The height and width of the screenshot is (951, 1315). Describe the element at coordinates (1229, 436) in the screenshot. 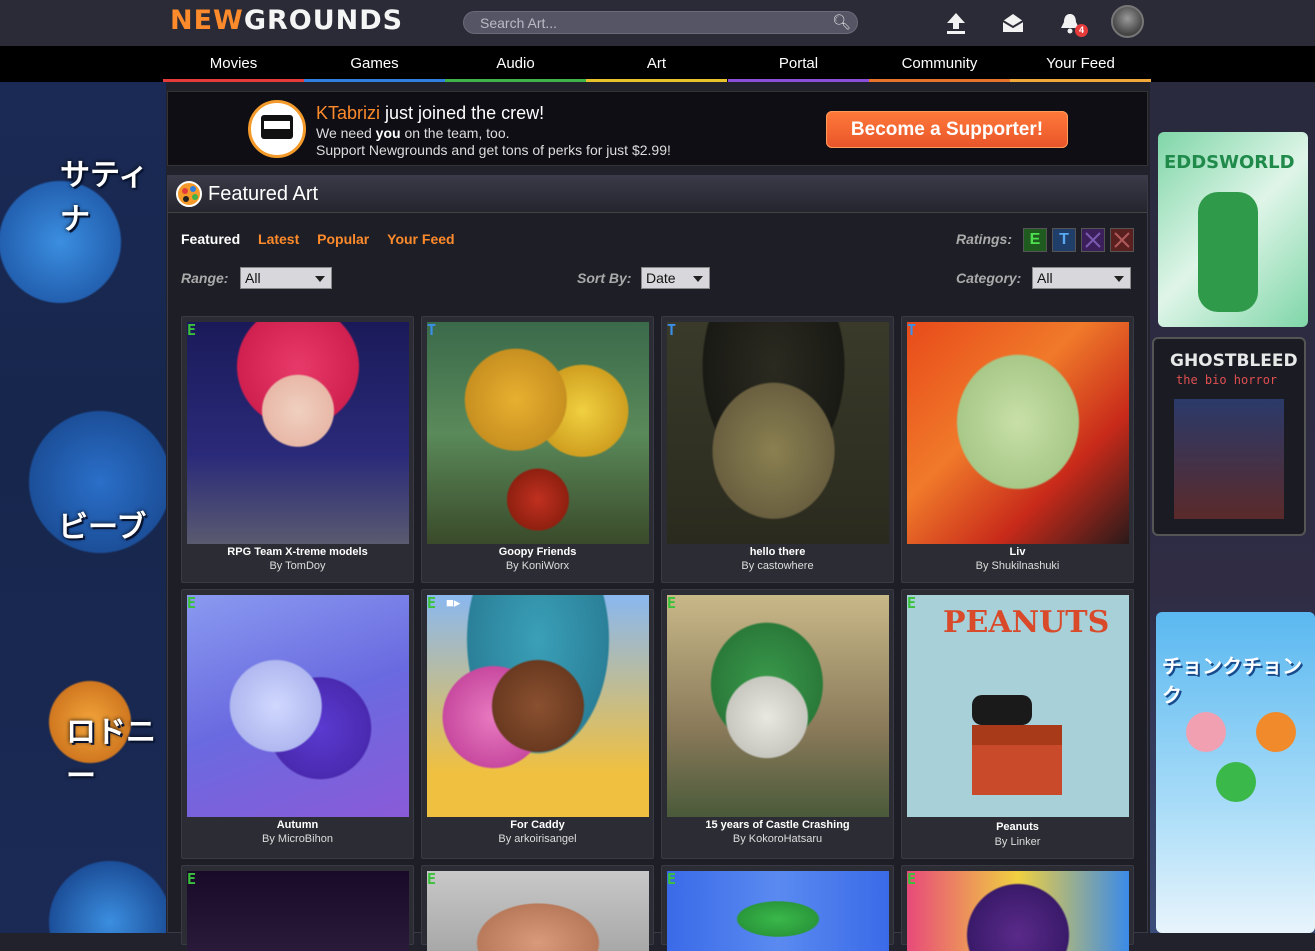

I see `promo-card-ghostbleed: GHOSTBLEED the bio horror` at that location.